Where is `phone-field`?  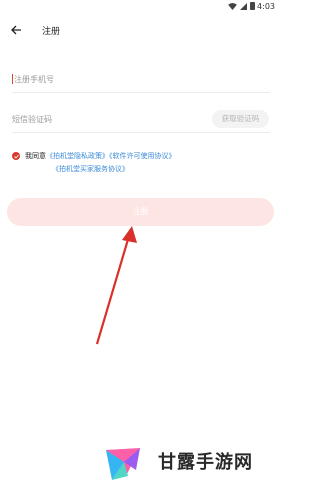
phone-field is located at coordinates (141, 80).